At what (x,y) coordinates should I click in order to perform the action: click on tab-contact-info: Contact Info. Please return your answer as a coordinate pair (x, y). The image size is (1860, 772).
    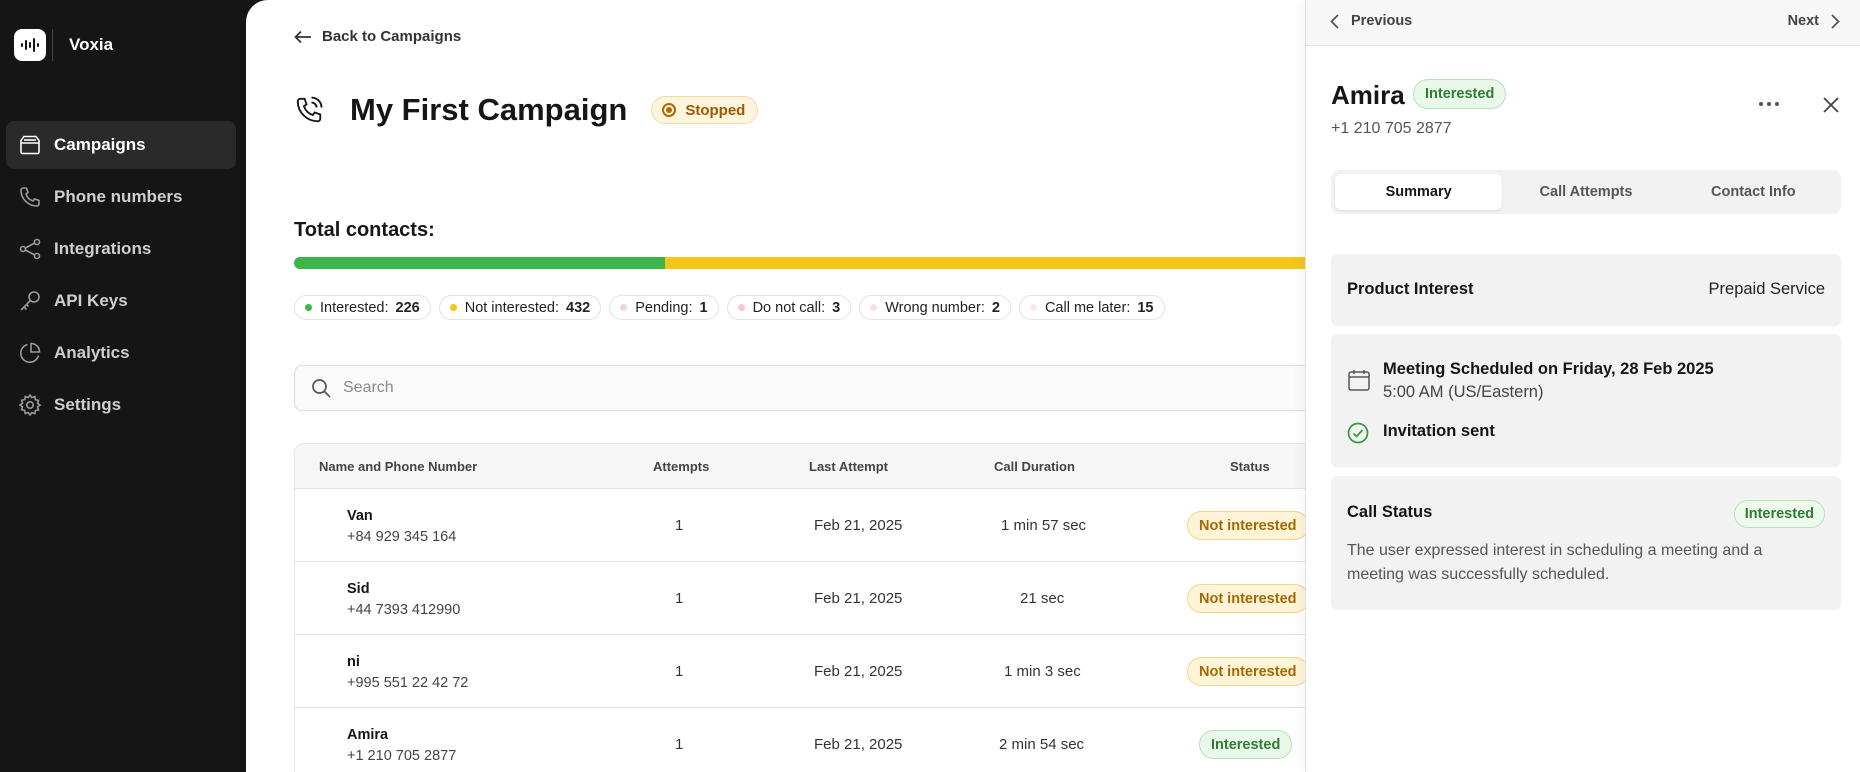
    Looking at the image, I should click on (1753, 192).